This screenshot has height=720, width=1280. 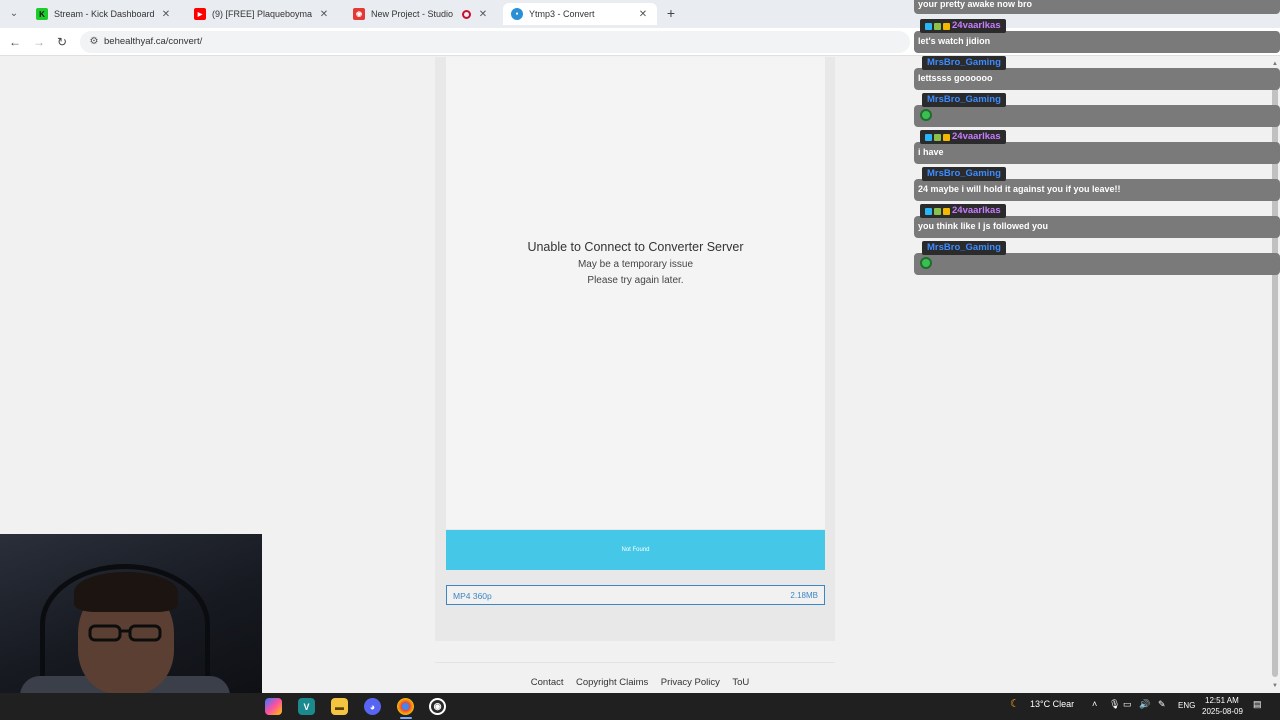 I want to click on network-icon: ▭, so click(x=1127, y=704).